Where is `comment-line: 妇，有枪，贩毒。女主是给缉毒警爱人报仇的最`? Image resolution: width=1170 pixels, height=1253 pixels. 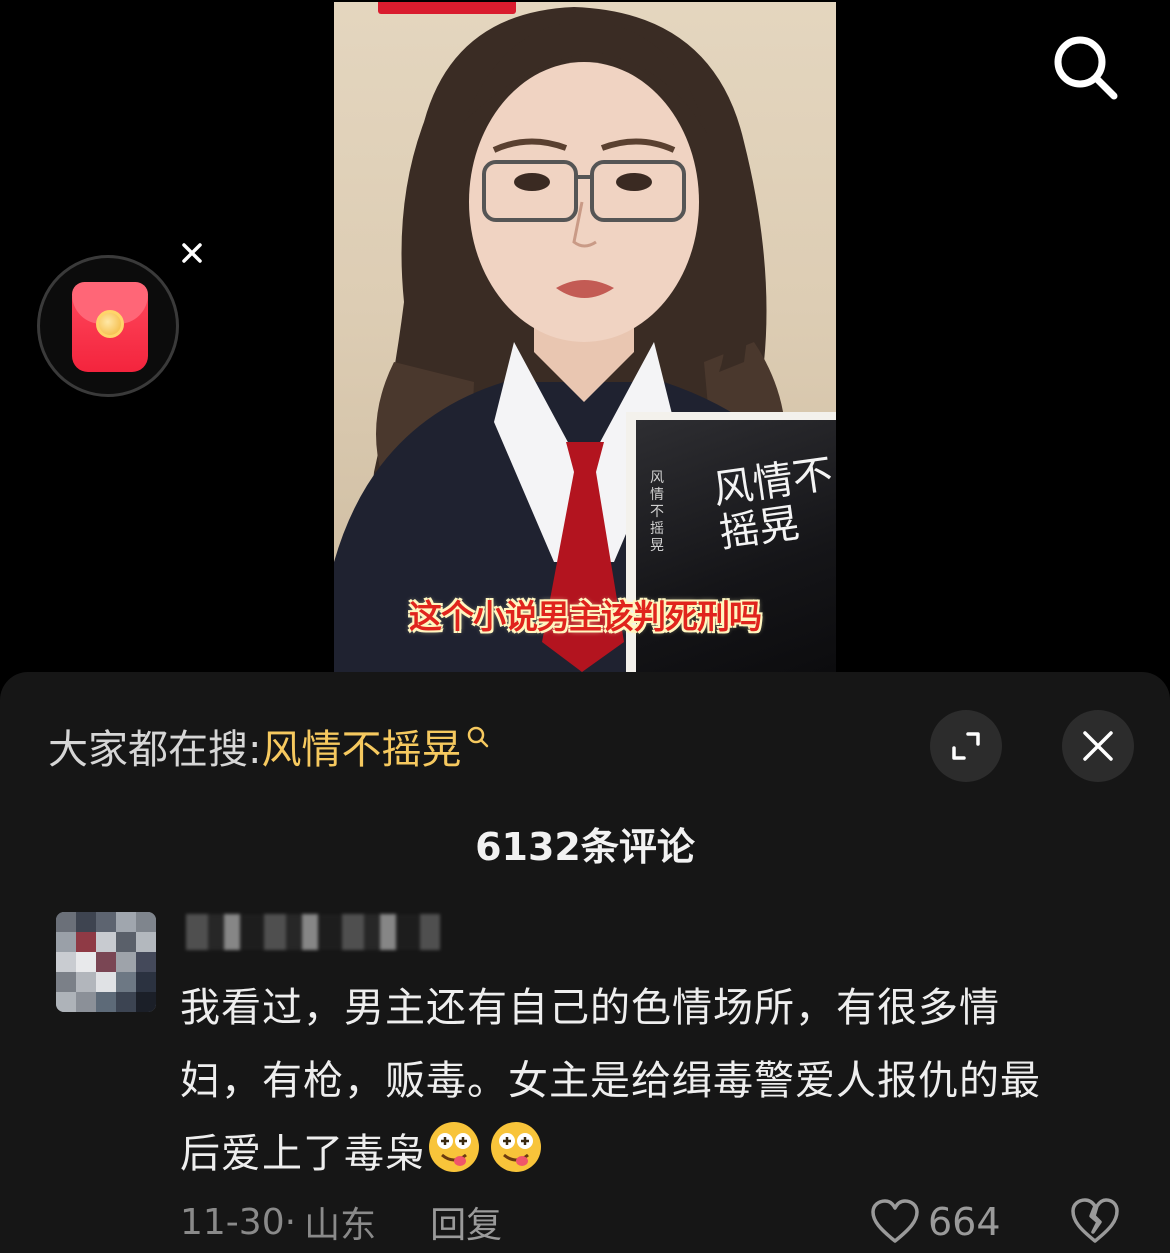
comment-line: 妇，有枪，贩毒。女主是给缉毒警爱人报仇的最 is located at coordinates (610, 1081).